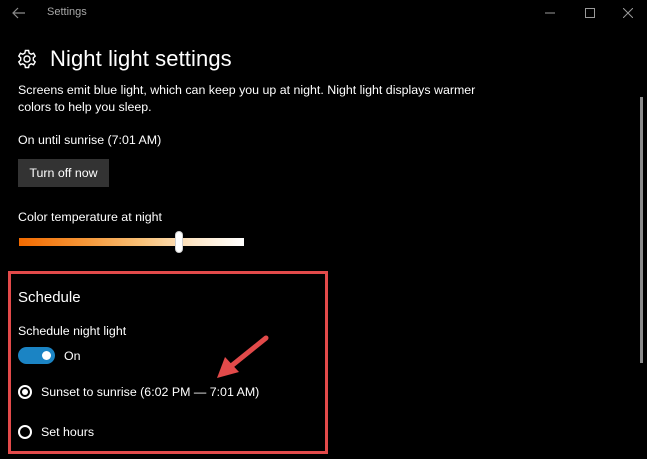 The height and width of the screenshot is (459, 647). What do you see at coordinates (323, 457) in the screenshot?
I see `bottom-edge` at bounding box center [323, 457].